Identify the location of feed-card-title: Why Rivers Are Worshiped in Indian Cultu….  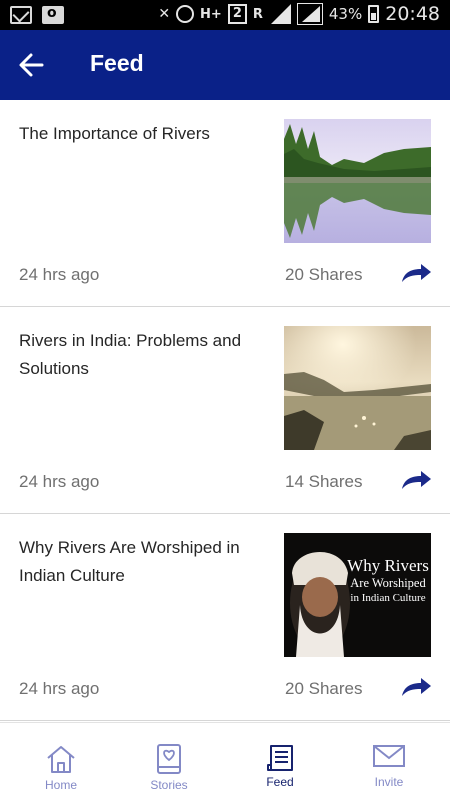
(139, 562).